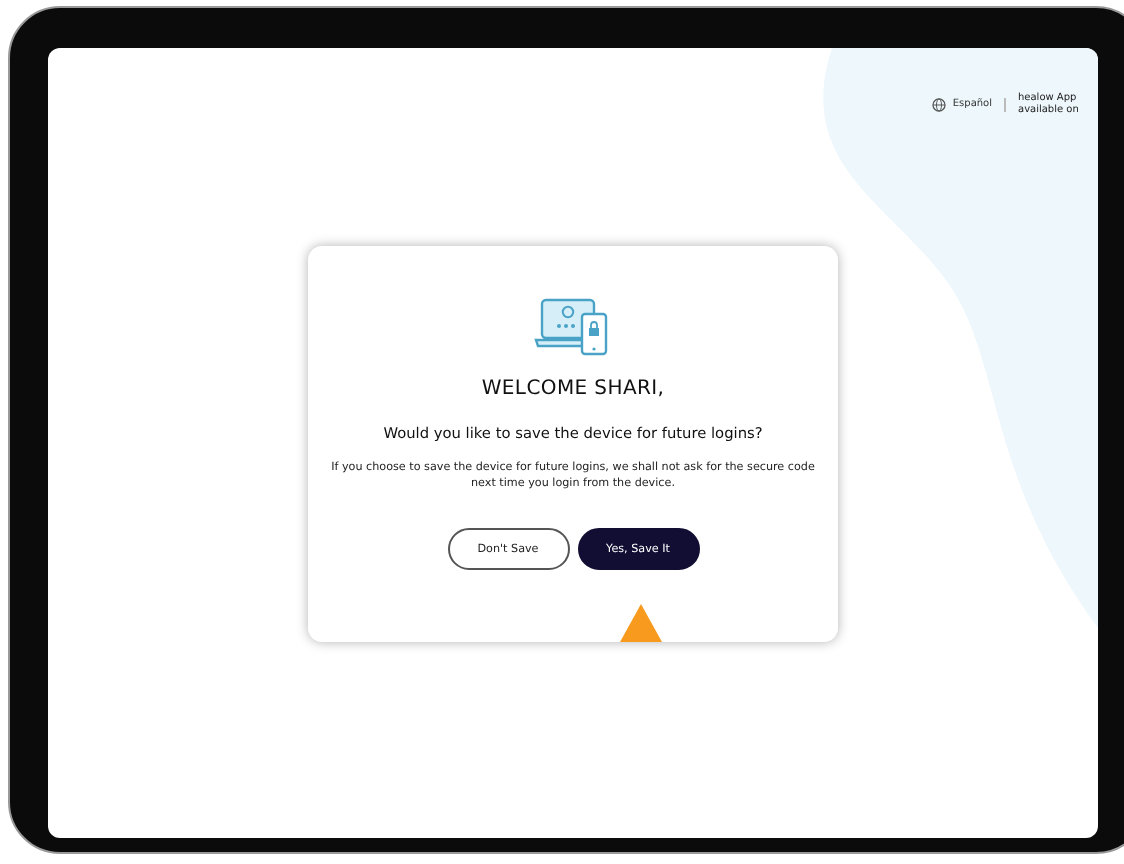 Image resolution: width=1124 pixels, height=864 pixels. Describe the element at coordinates (641, 623) in the screenshot. I see `pointer-triangle` at that location.